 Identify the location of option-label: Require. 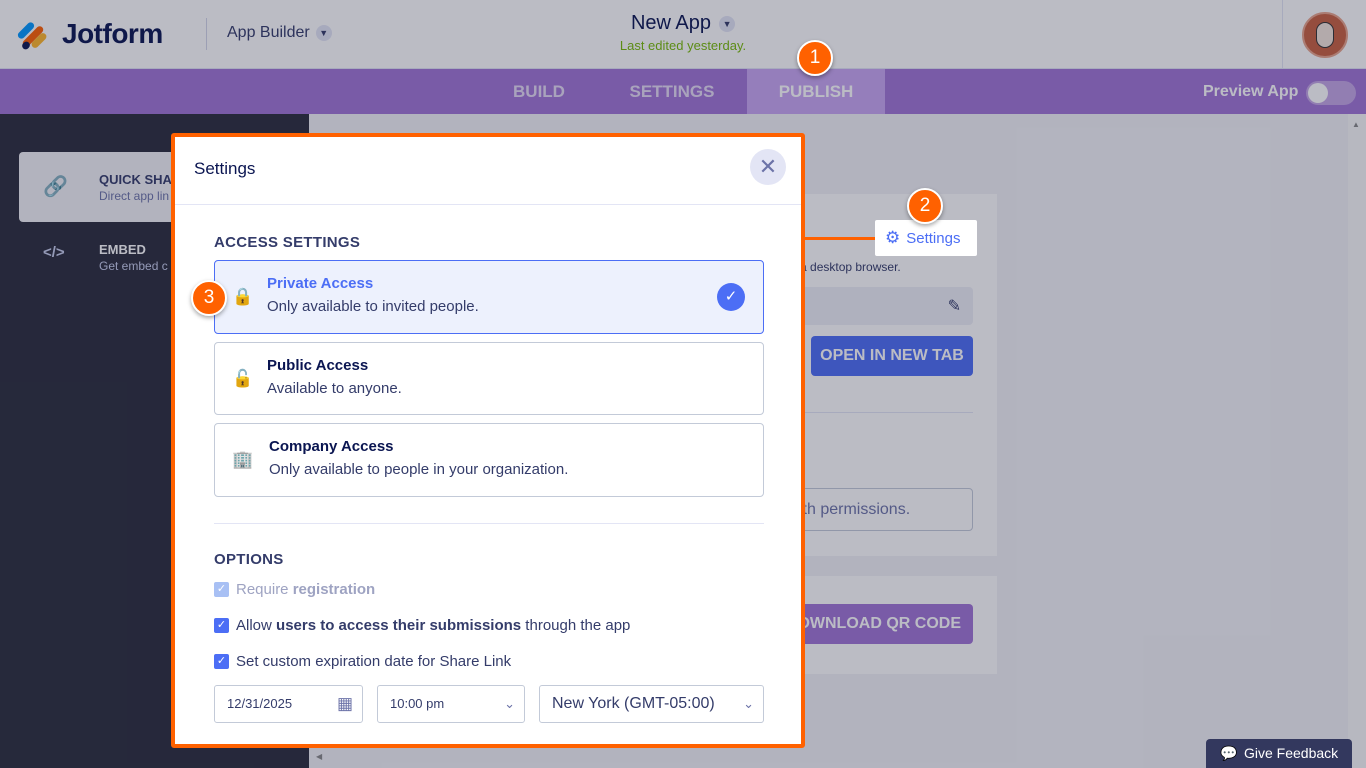
(262, 589).